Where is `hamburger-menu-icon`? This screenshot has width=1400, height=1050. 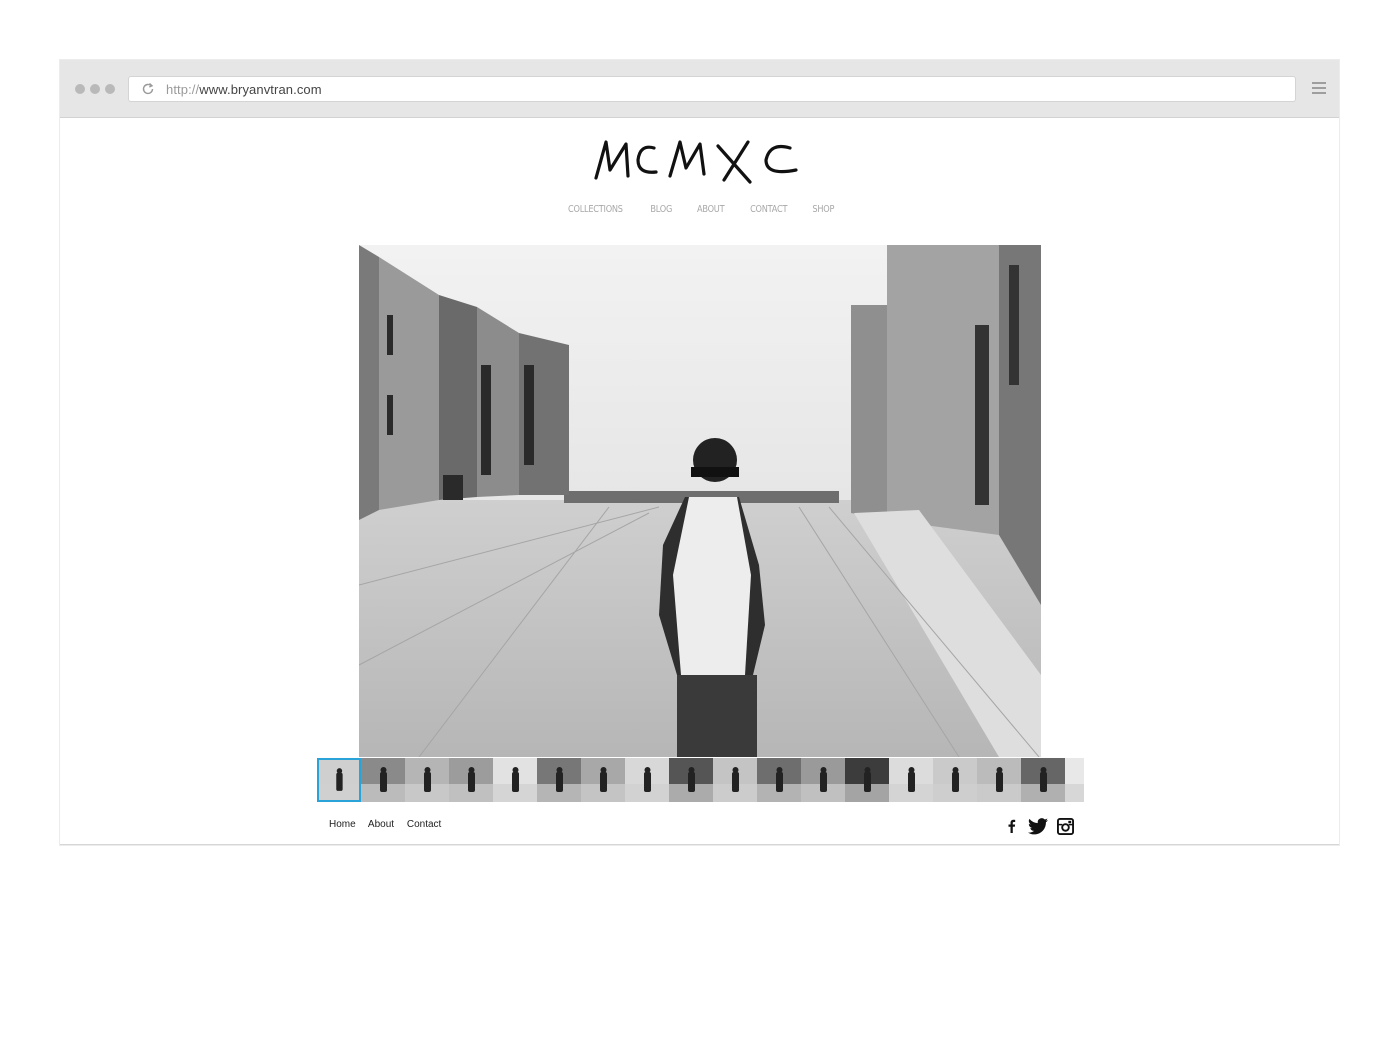
hamburger-menu-icon is located at coordinates (1319, 89).